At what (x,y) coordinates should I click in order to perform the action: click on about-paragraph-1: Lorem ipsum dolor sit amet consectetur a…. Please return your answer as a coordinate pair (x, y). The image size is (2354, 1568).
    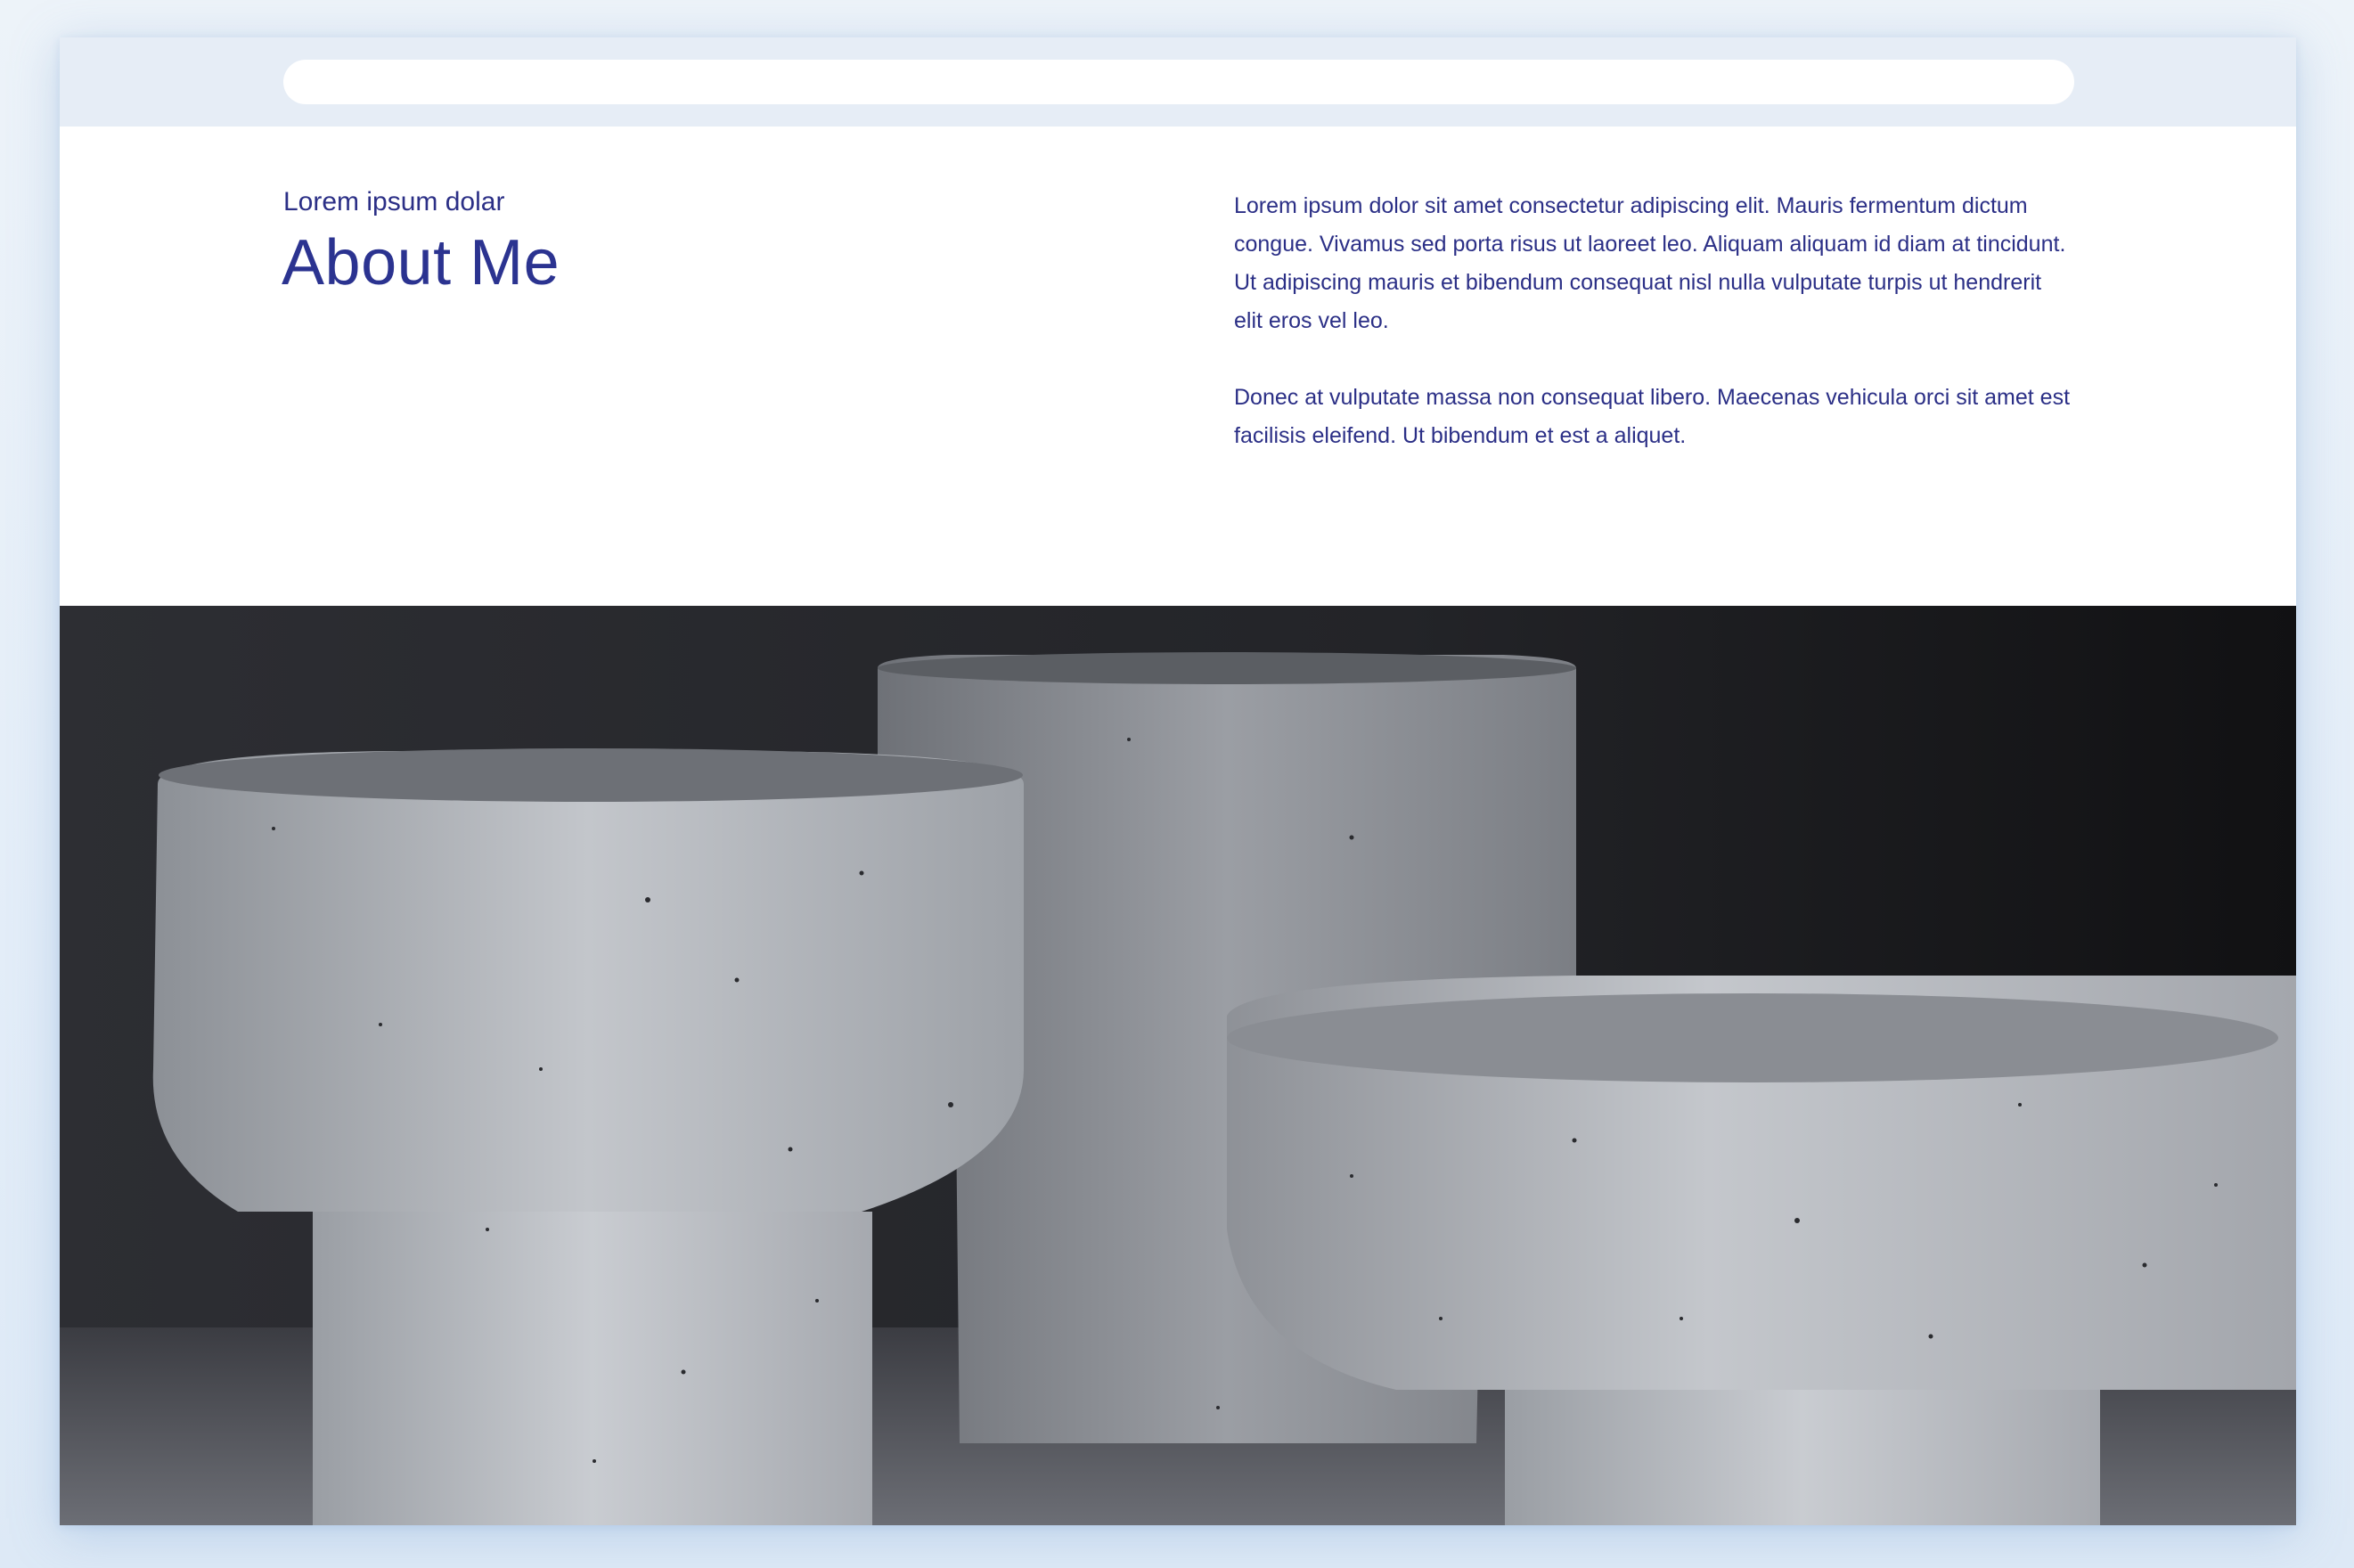
    Looking at the image, I should click on (1650, 263).